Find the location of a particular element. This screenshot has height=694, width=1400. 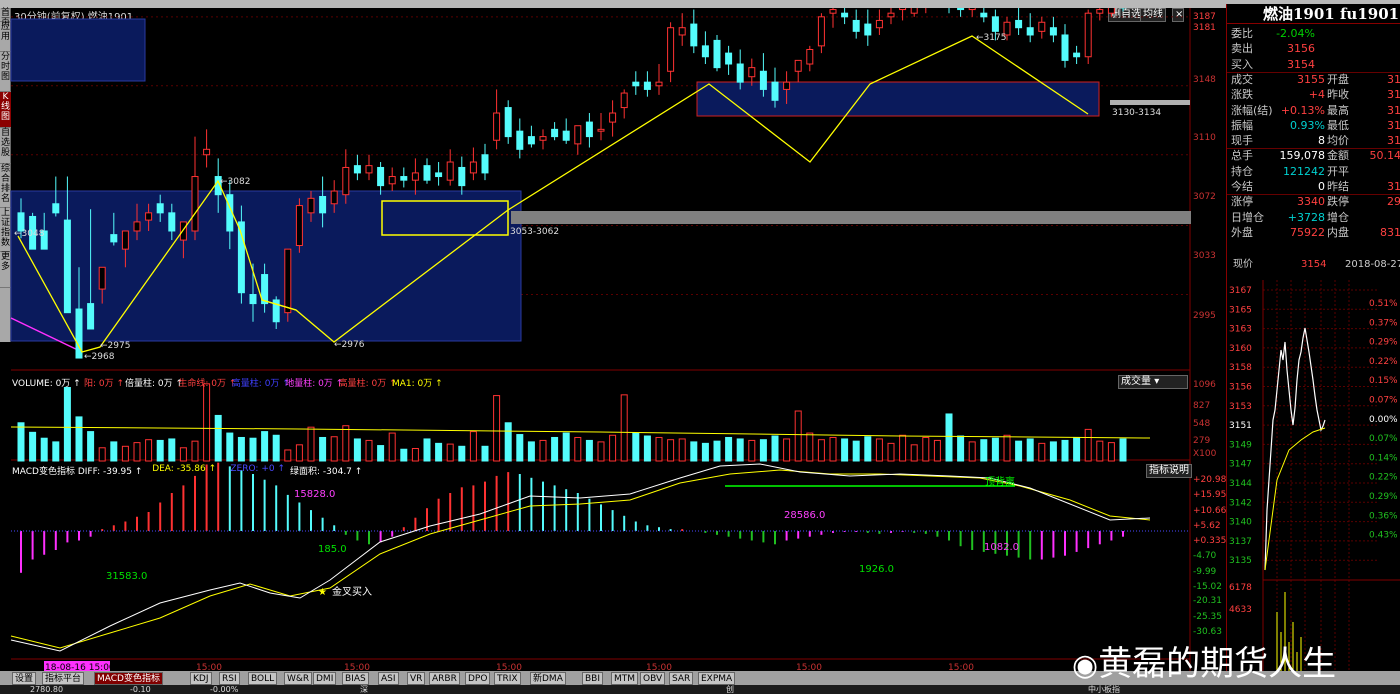

tab-ASI: ASI is located at coordinates (388, 678).